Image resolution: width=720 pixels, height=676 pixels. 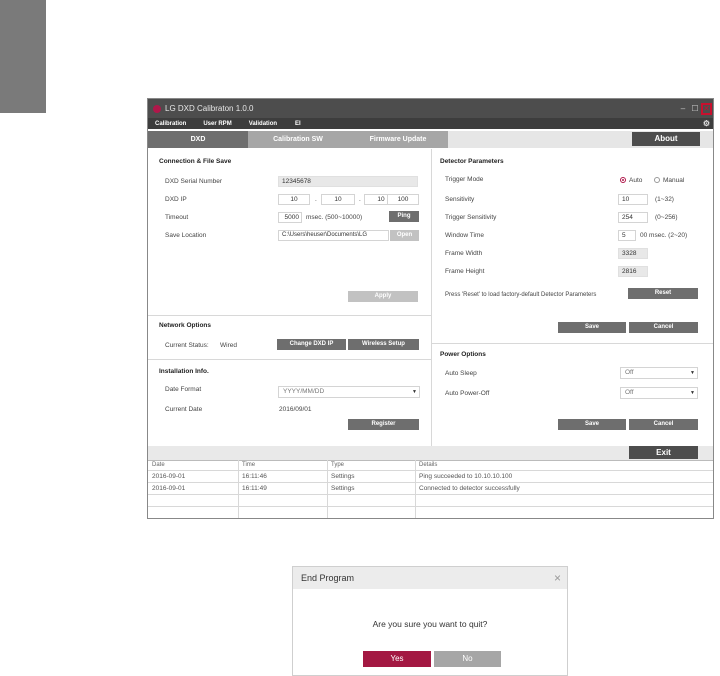 I want to click on current-status-value: Wired, so click(x=228, y=345).